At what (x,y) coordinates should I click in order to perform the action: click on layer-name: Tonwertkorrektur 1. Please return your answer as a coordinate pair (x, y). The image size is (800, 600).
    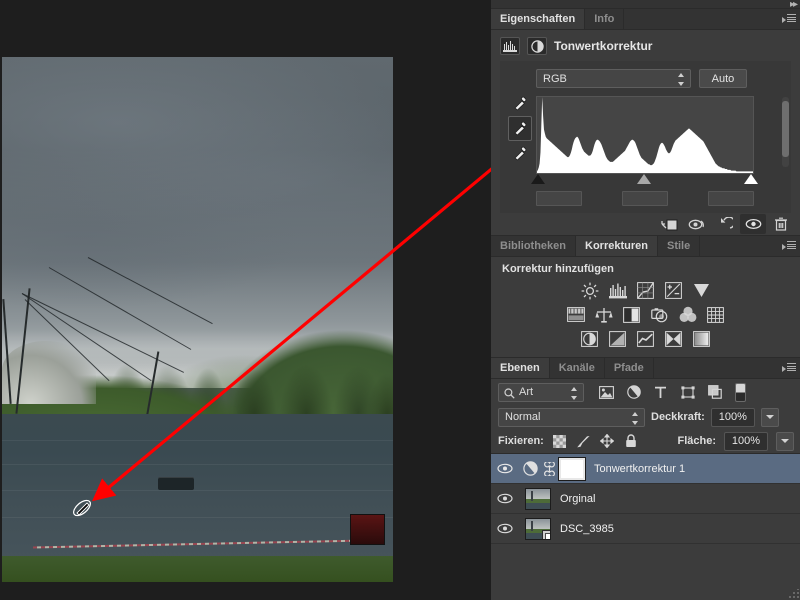
    Looking at the image, I should click on (640, 468).